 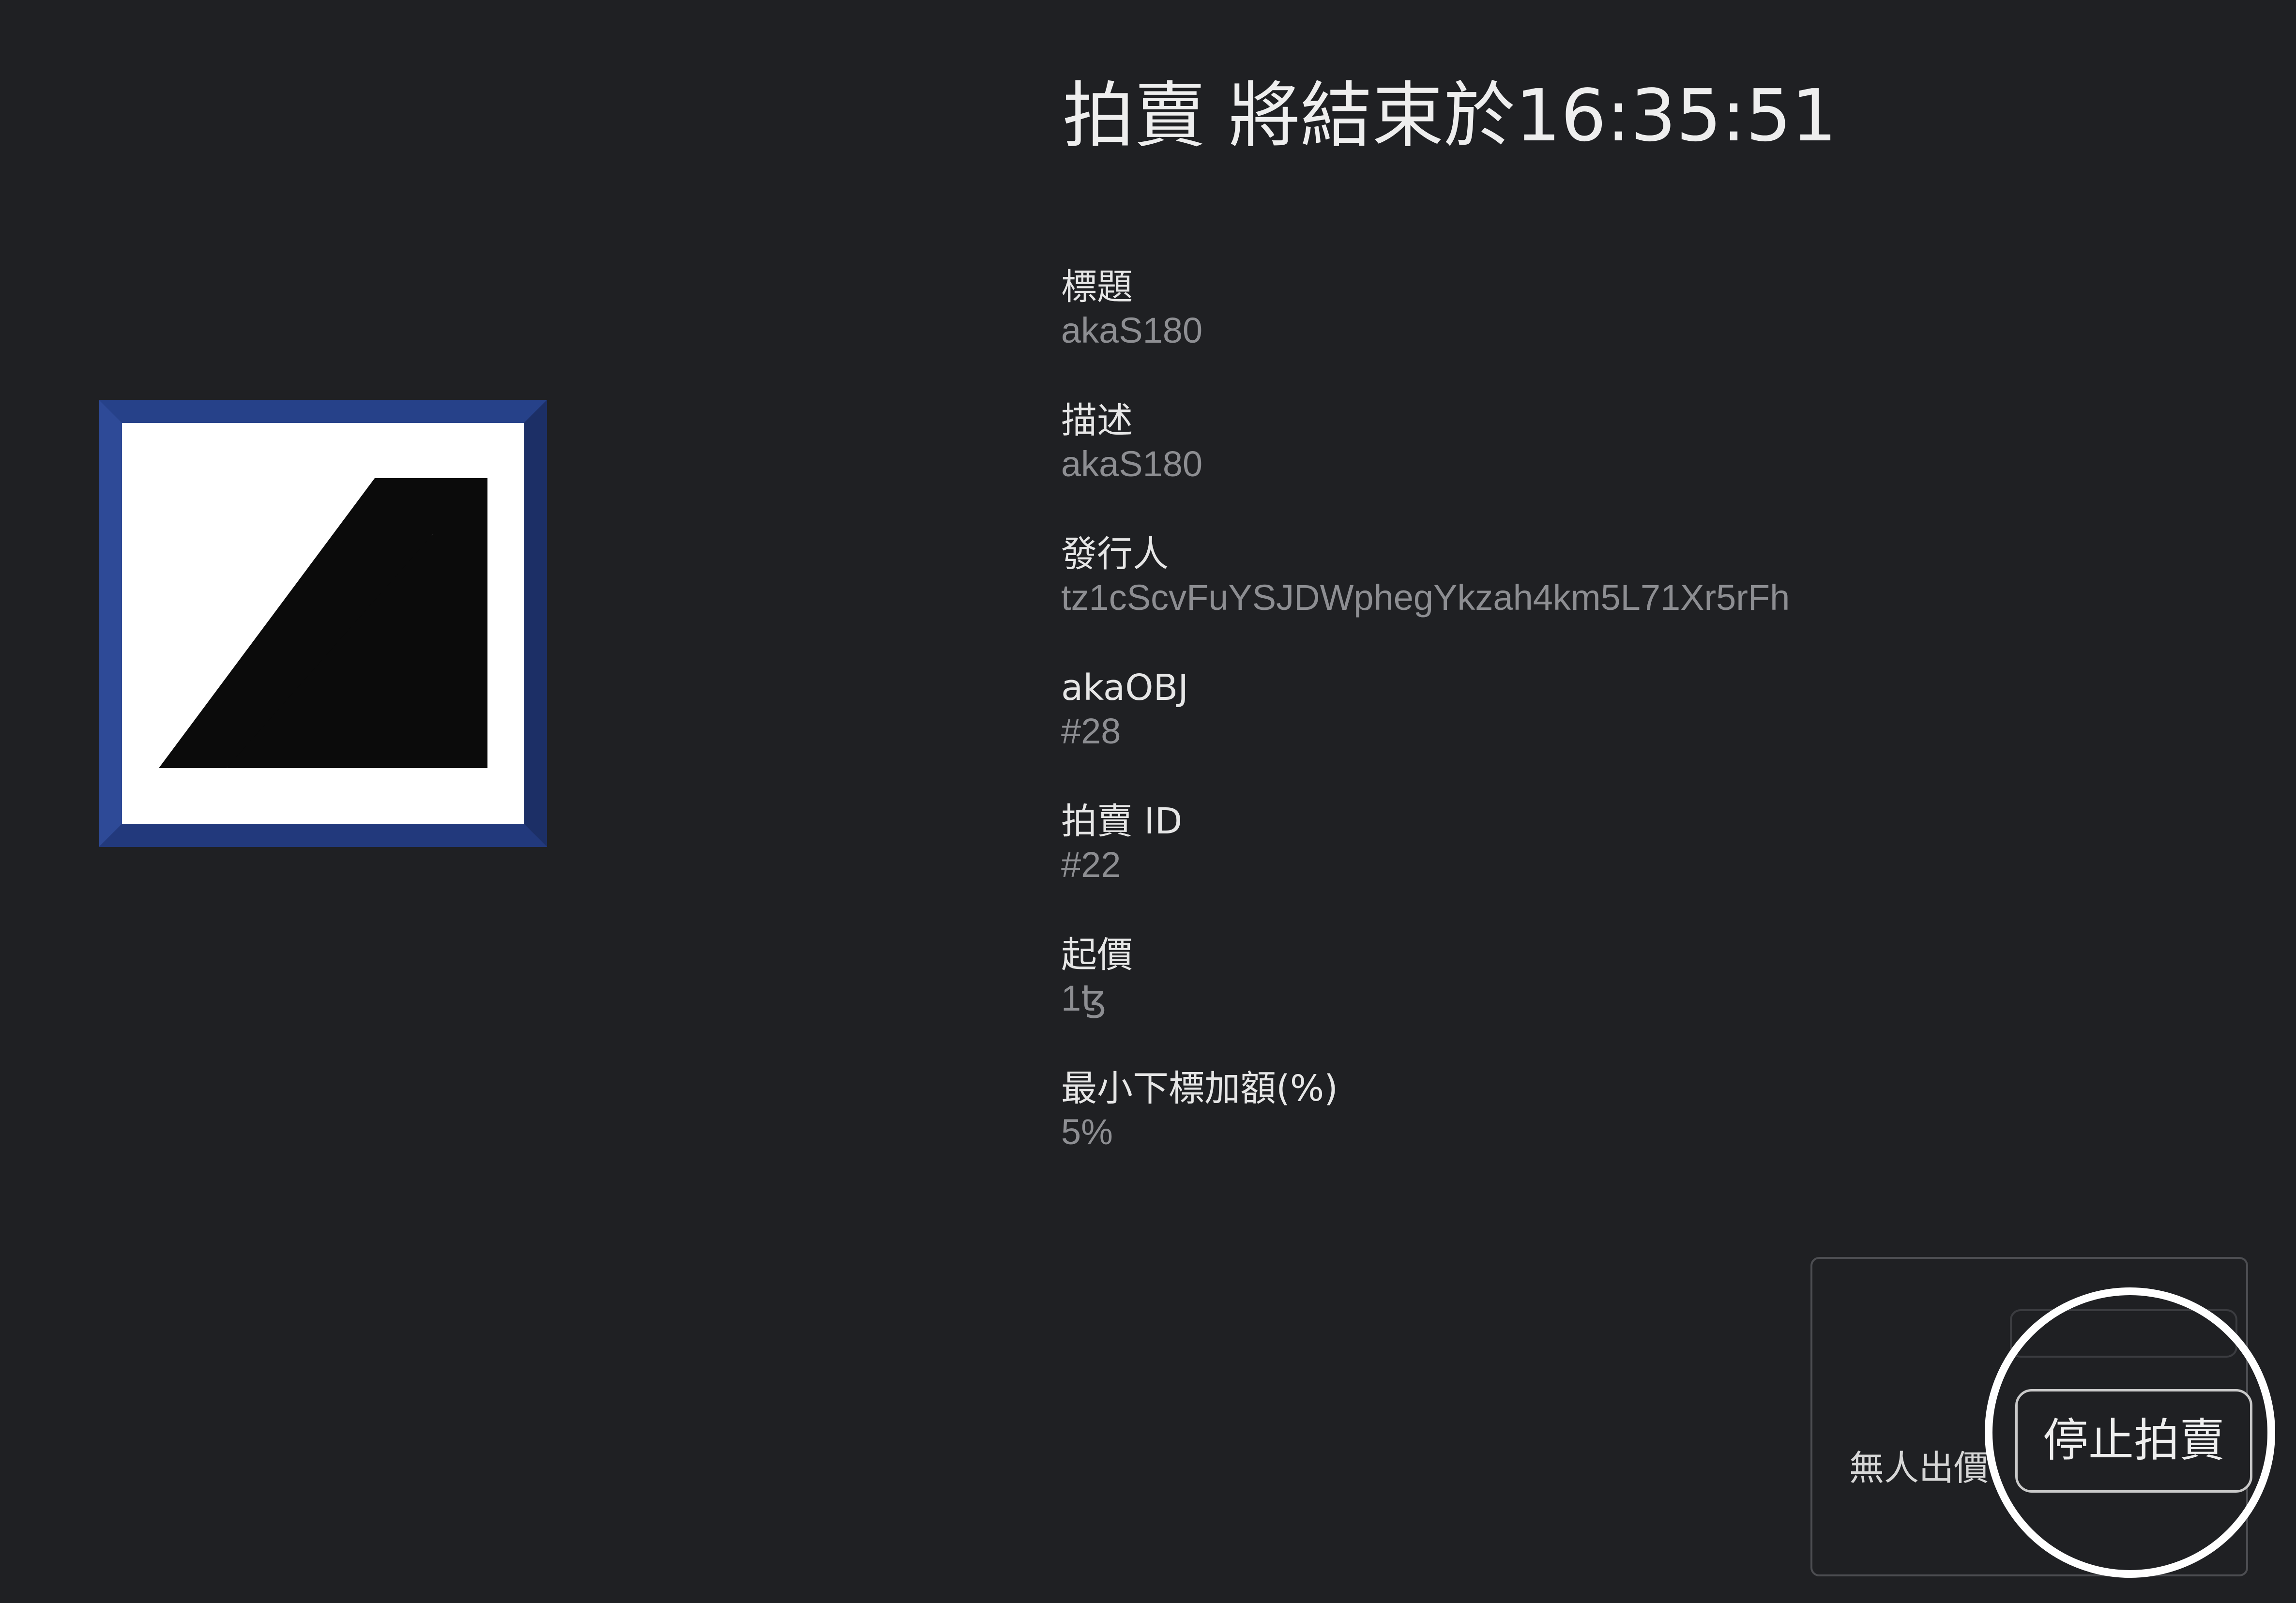 What do you see at coordinates (1087, 1132) in the screenshot?
I see `detail-value: 5%` at bounding box center [1087, 1132].